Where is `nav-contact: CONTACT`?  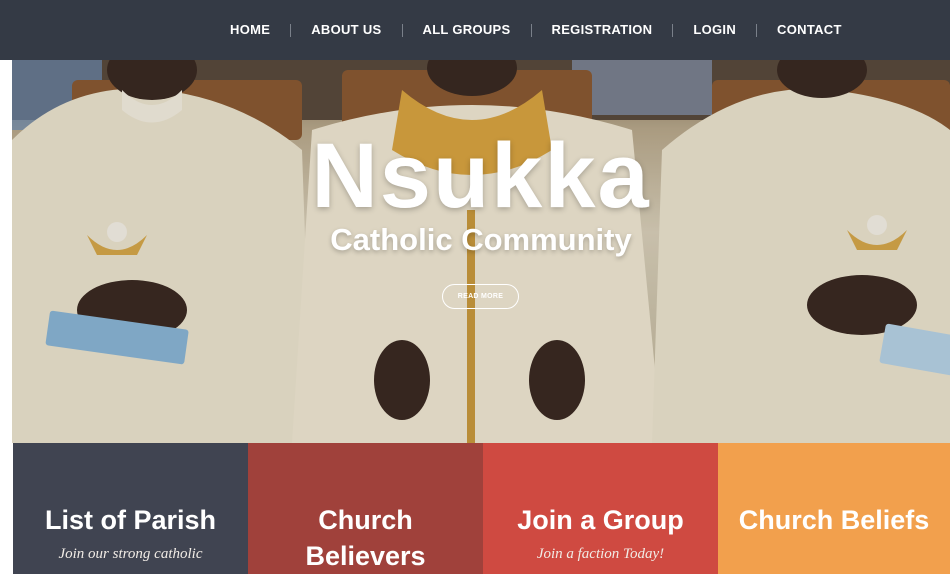 nav-contact: CONTACT is located at coordinates (809, 30).